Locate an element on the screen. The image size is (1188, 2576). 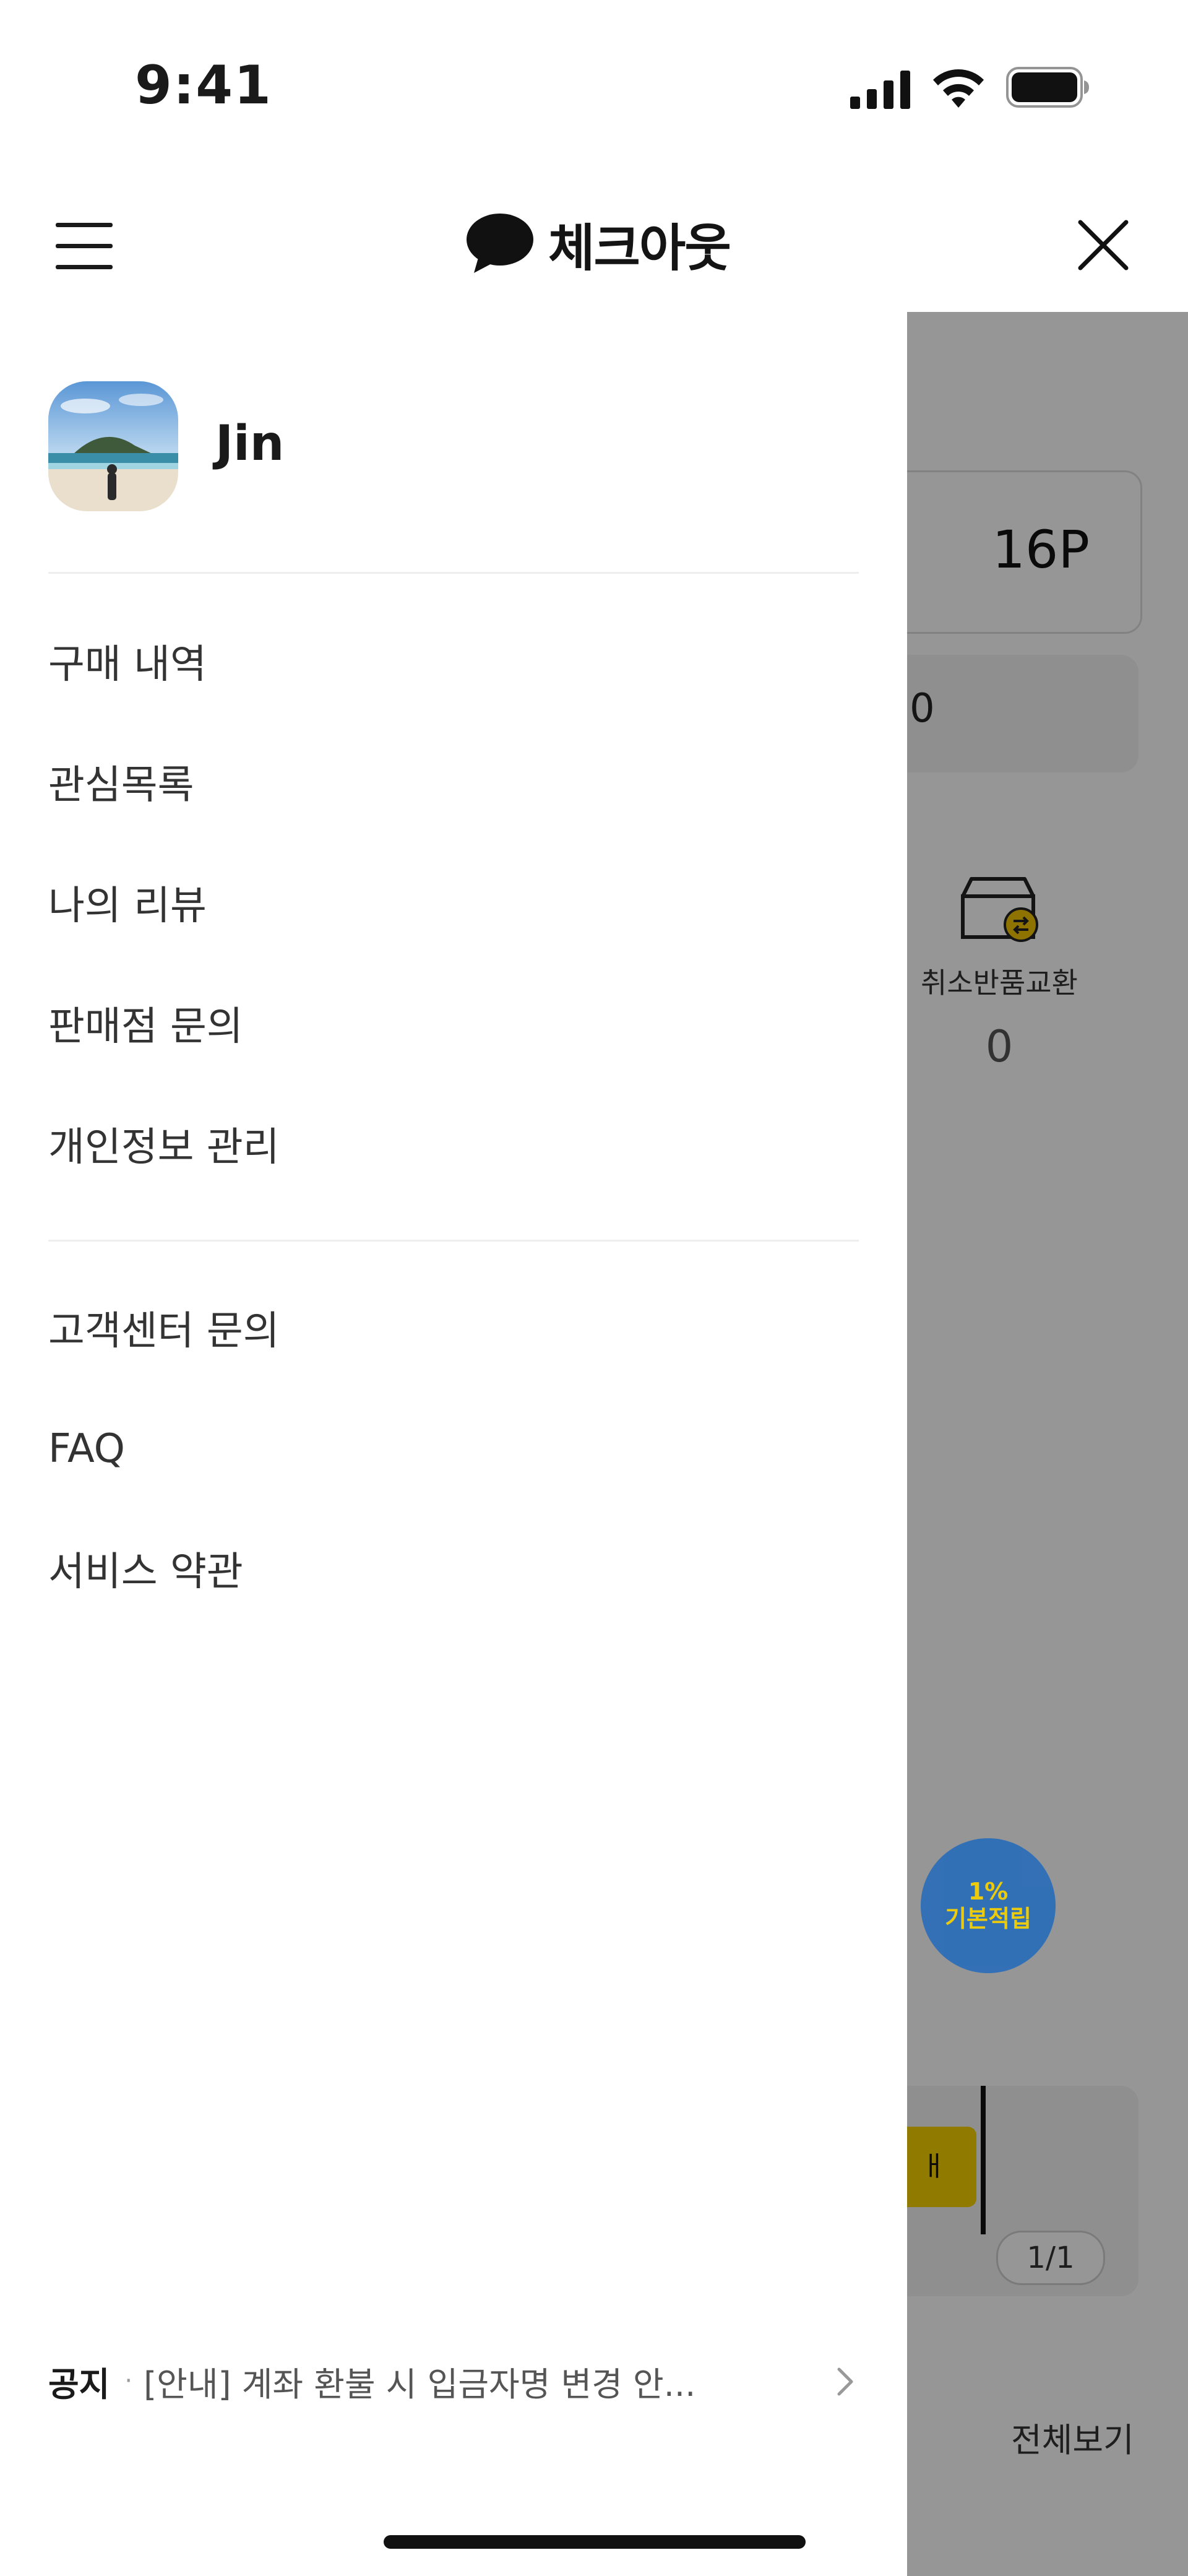
home-indicator is located at coordinates (595, 2542).